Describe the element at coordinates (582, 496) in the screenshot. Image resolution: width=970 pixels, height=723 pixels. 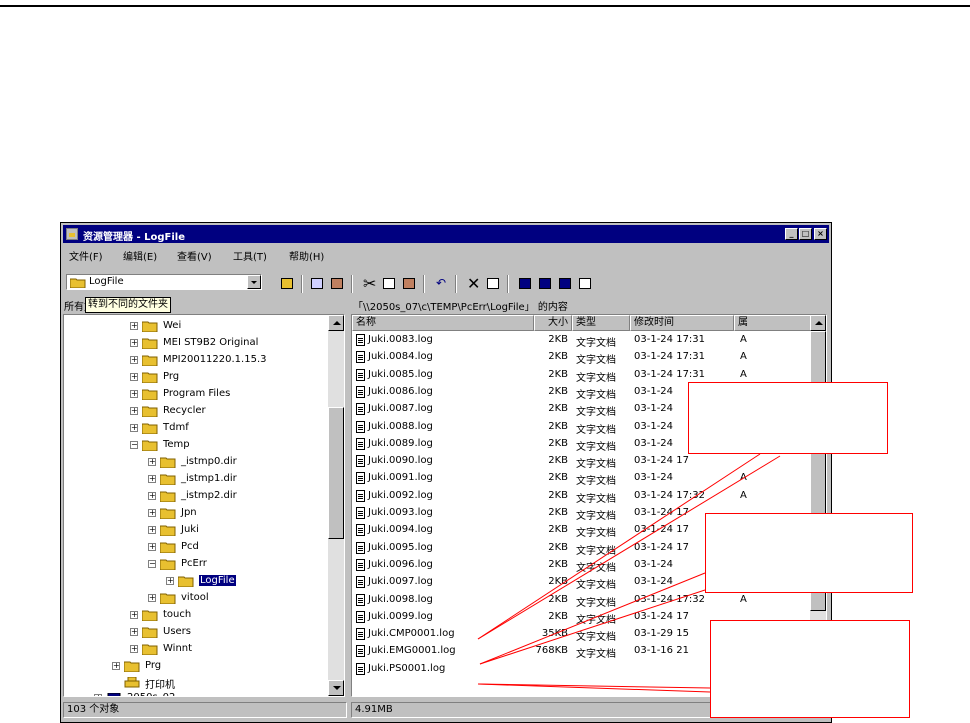
I see `file-row: Juki.0092.log 2KB 文字文档 03-1-24 17:32 A` at that location.